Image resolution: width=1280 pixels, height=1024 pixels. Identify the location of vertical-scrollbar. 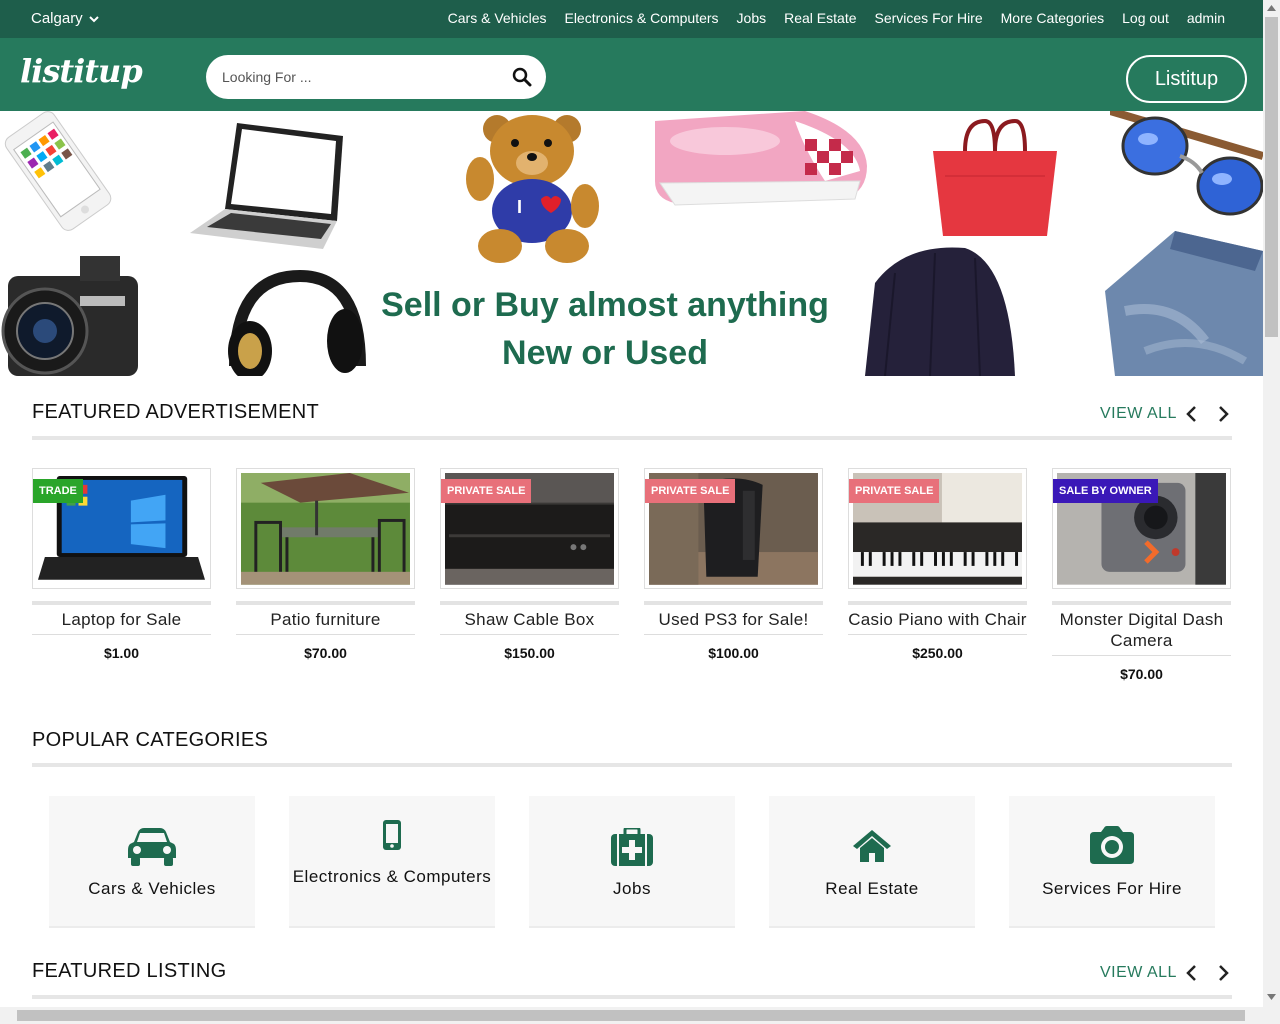
(1271, 503).